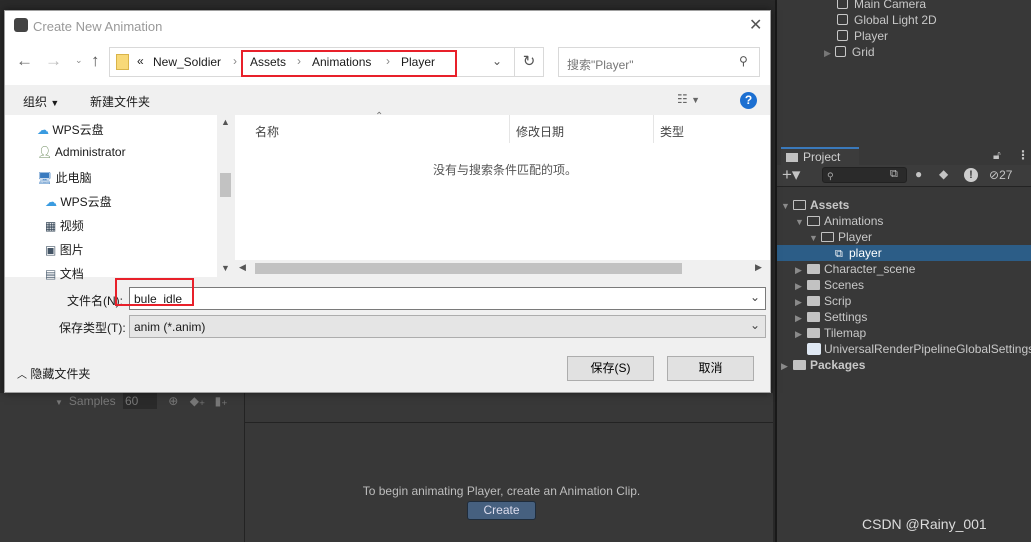 The image size is (1031, 542). I want to click on hide-folders-label: 隐藏文件夹, so click(60, 374).